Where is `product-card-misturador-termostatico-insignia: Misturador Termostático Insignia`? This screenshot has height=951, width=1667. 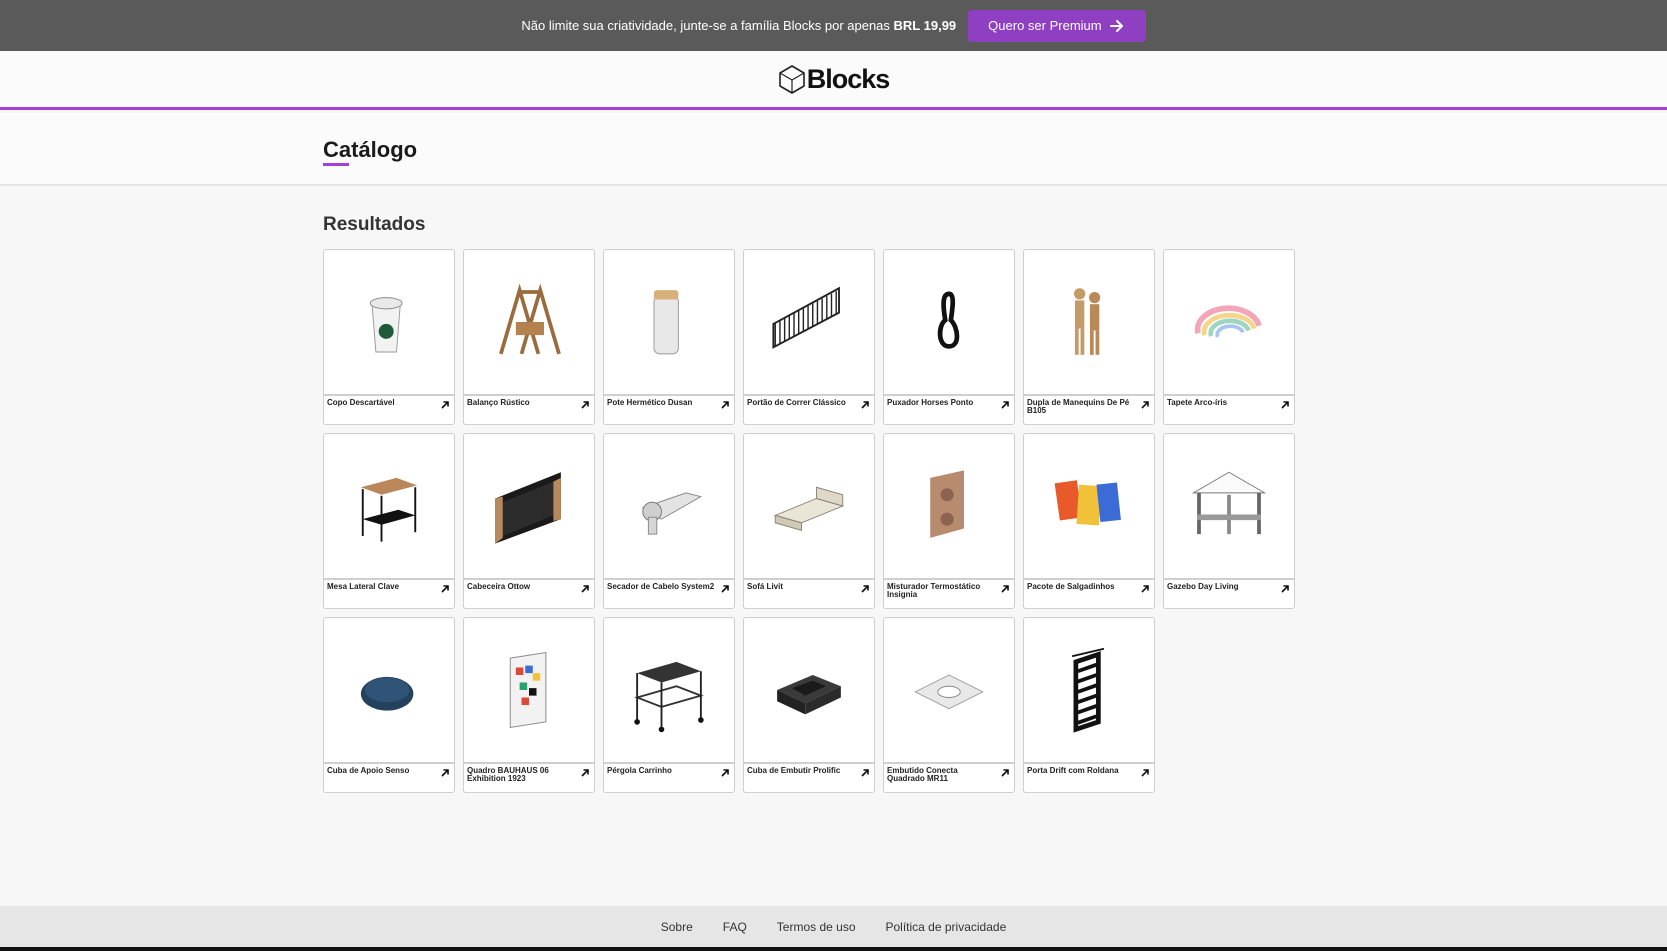 product-card-misturador-termostatico-insignia: Misturador Termostático Insignia is located at coordinates (949, 521).